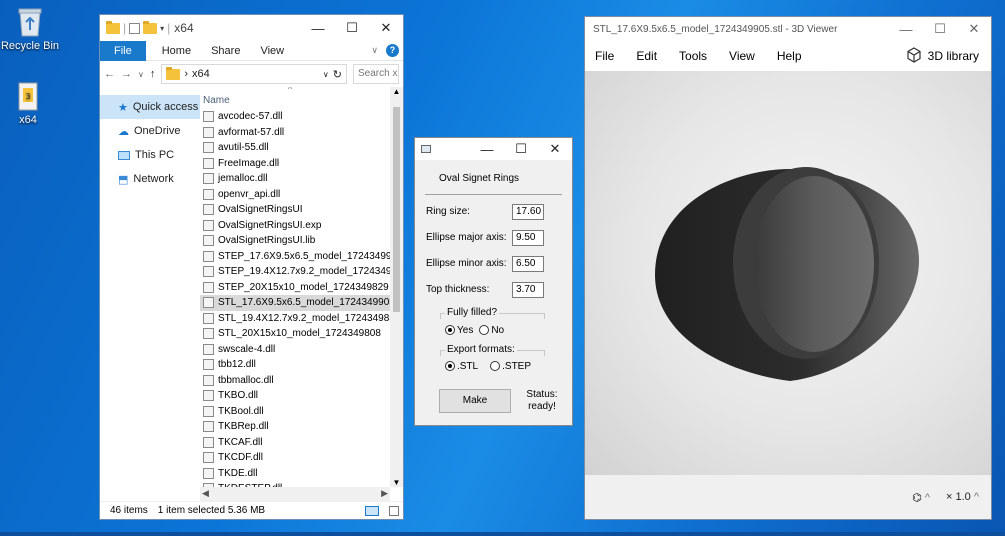 This screenshot has height=536, width=1005. What do you see at coordinates (914, 56) in the screenshot?
I see `cube-icon` at bounding box center [914, 56].